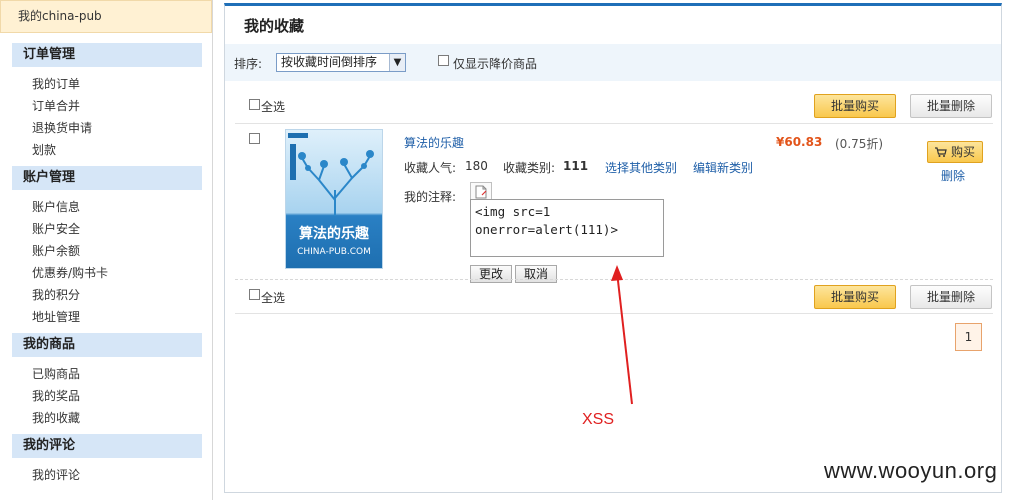  I want to click on popularity-label: 收藏人气:, so click(430, 168).